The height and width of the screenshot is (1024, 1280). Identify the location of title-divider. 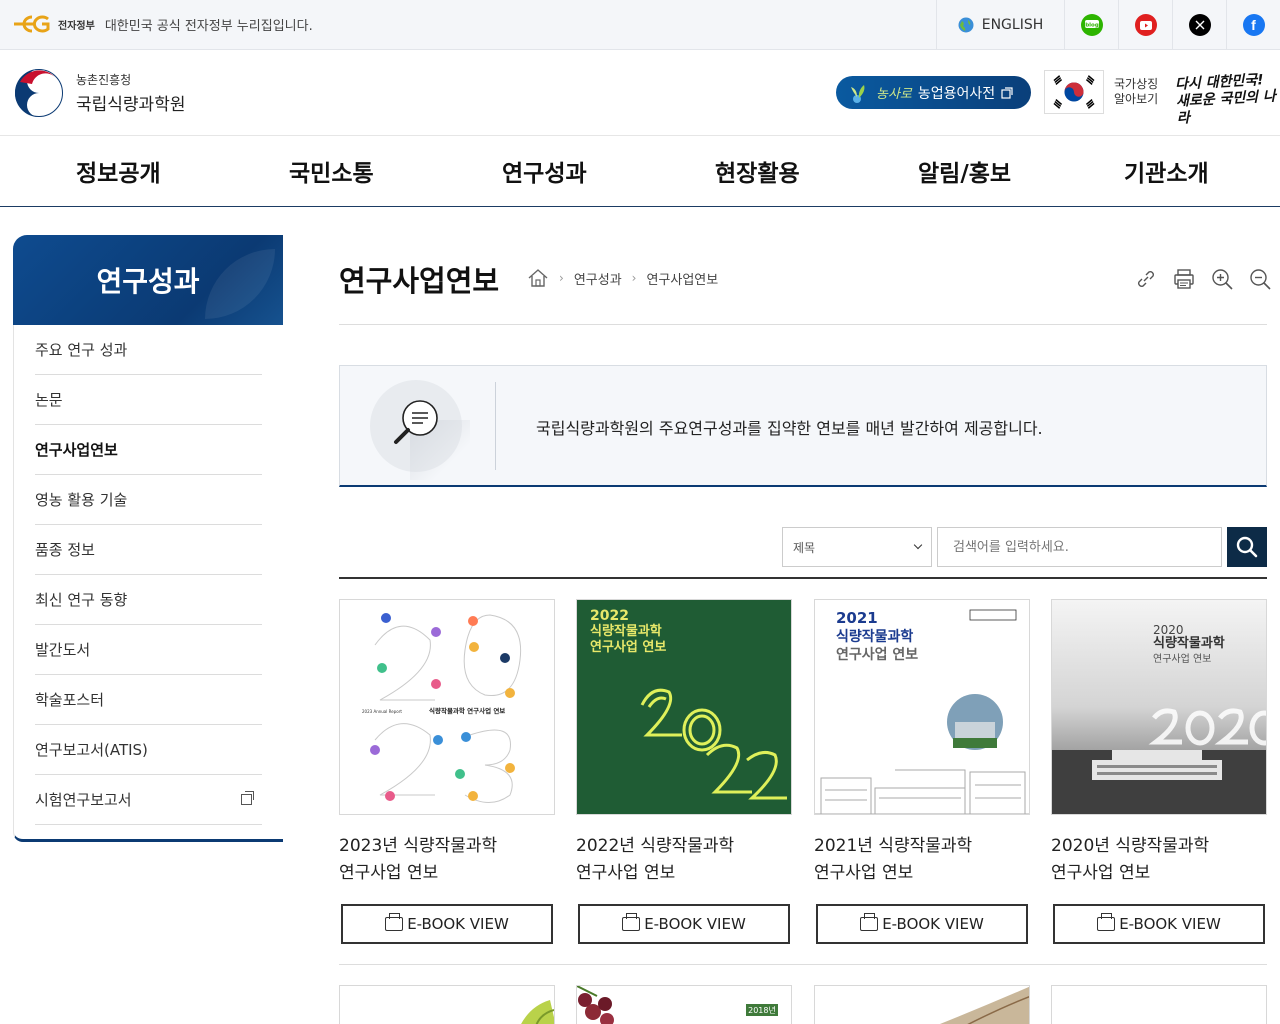
(803, 324).